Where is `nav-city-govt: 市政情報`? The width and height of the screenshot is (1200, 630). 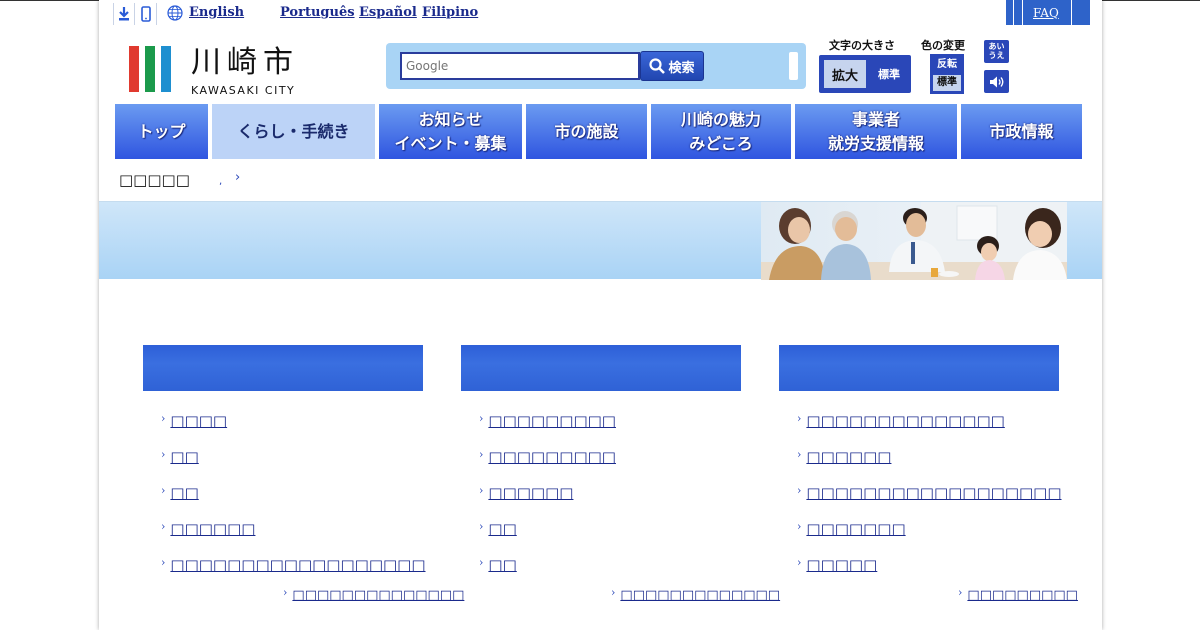 nav-city-govt: 市政情報 is located at coordinates (1021, 131).